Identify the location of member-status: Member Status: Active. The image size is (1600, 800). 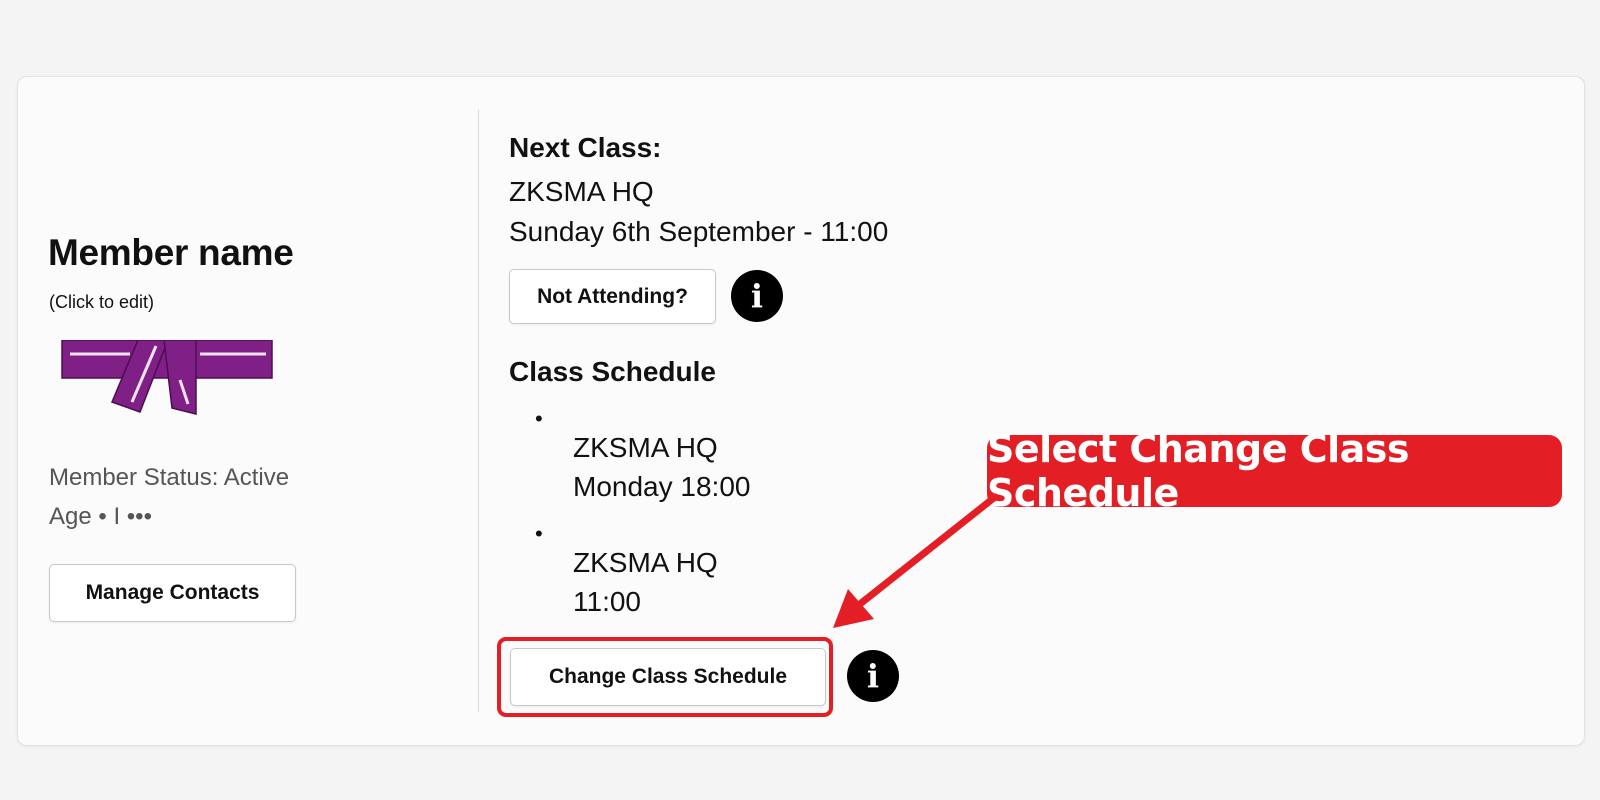
(169, 477).